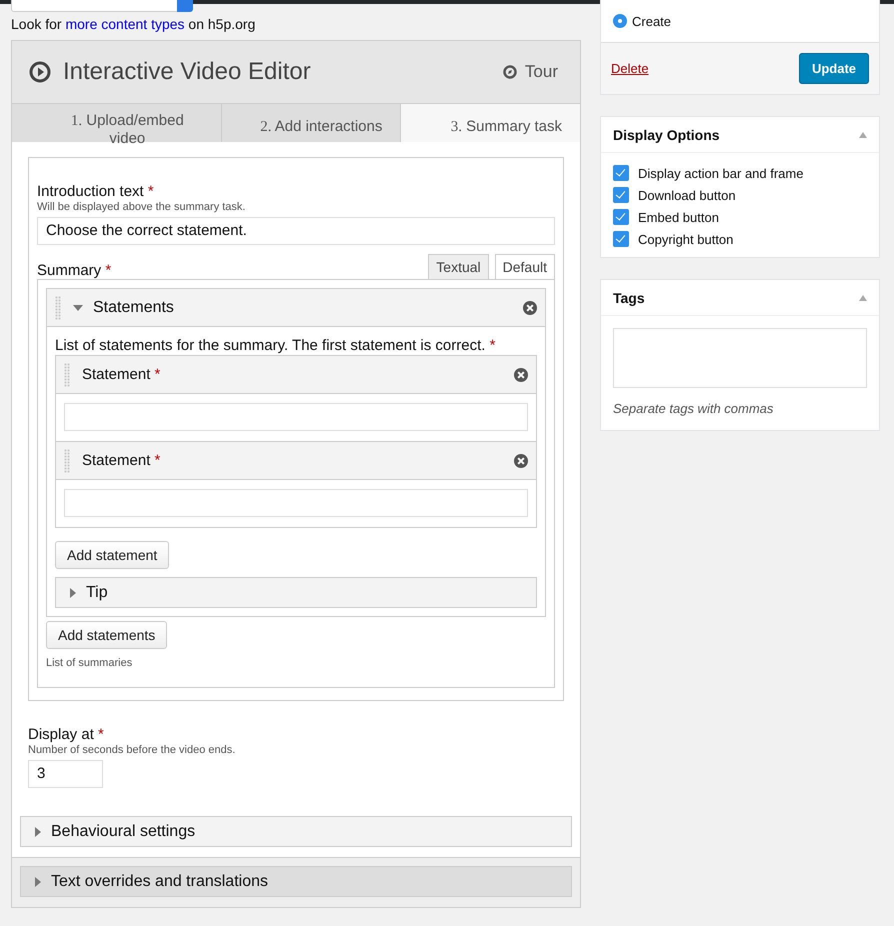  I want to click on field-label: Summary *, so click(74, 270).